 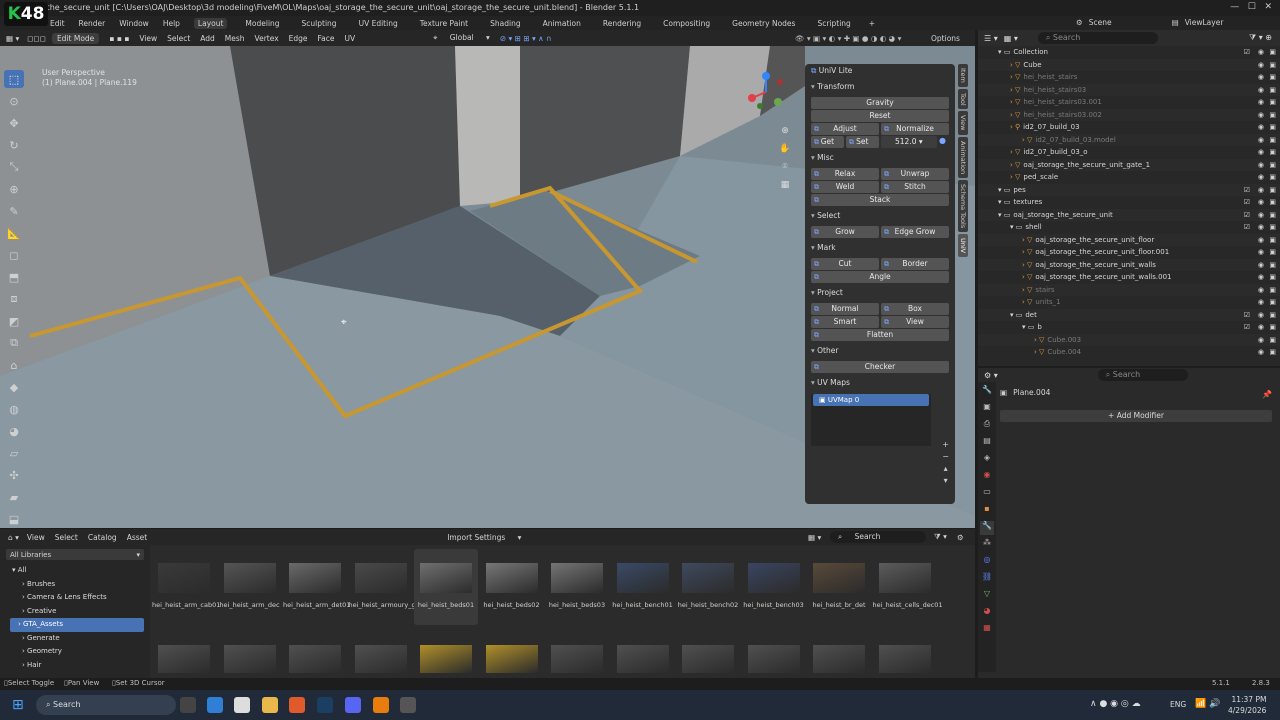 What do you see at coordinates (353, 705) in the screenshot?
I see `discord-icon` at bounding box center [353, 705].